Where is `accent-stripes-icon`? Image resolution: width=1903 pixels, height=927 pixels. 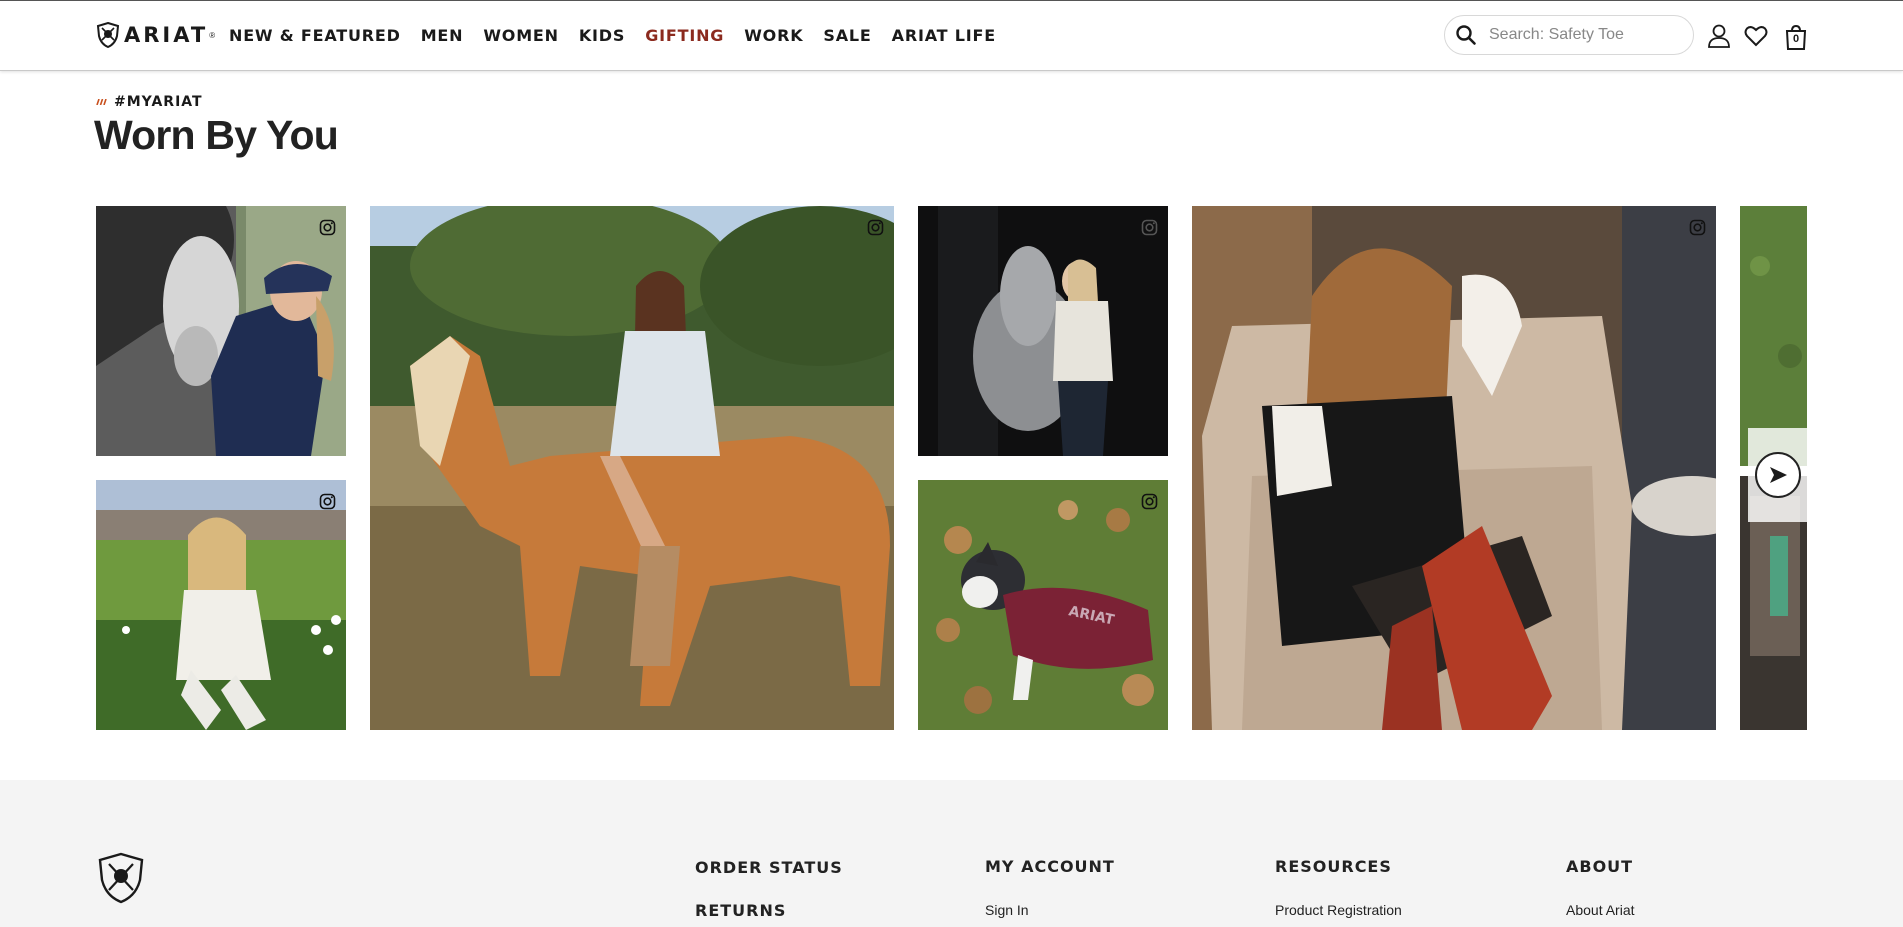 accent-stripes-icon is located at coordinates (101, 102).